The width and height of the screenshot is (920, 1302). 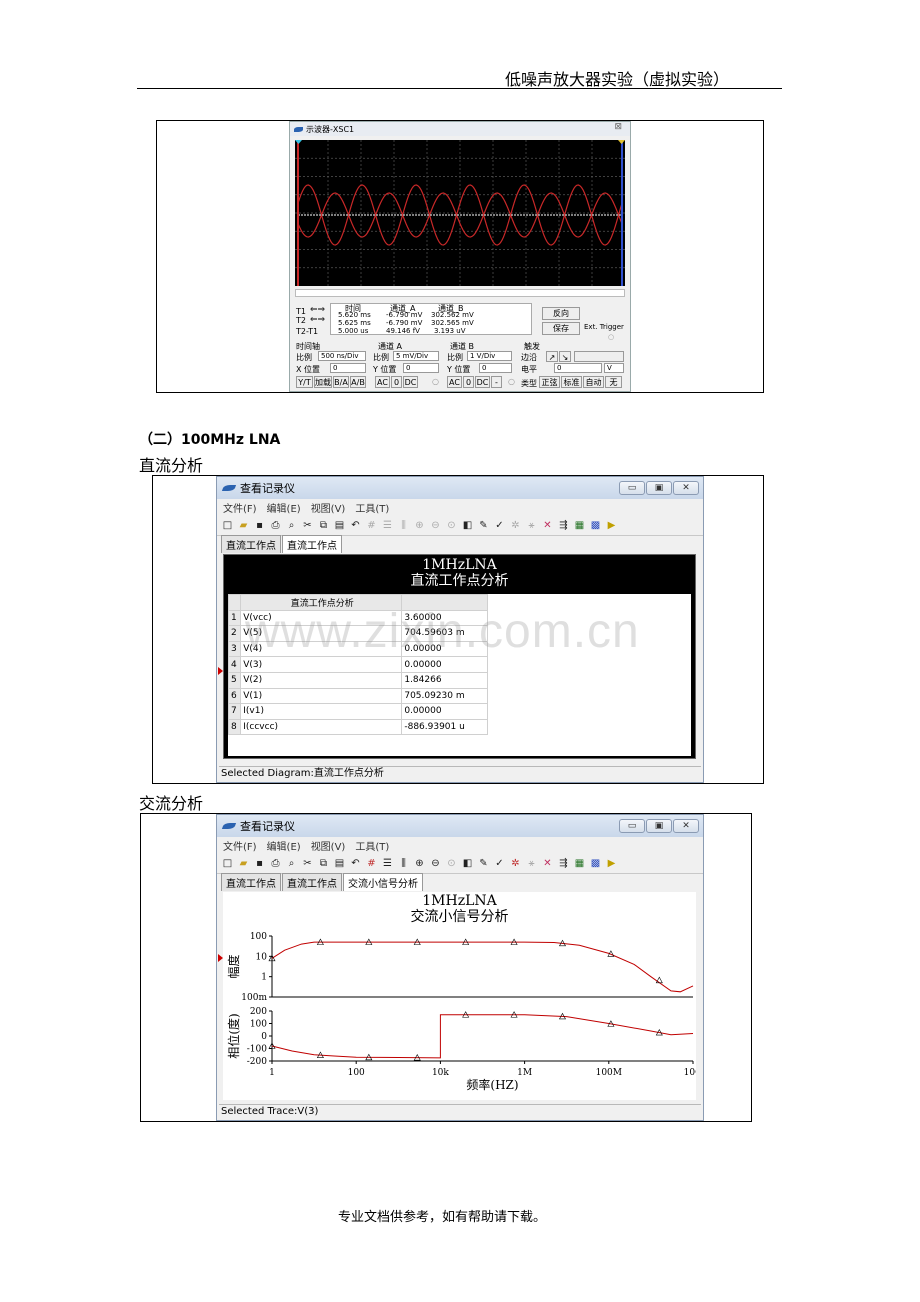 What do you see at coordinates (593, 382) in the screenshot?
I see `auto-button: 自动` at bounding box center [593, 382].